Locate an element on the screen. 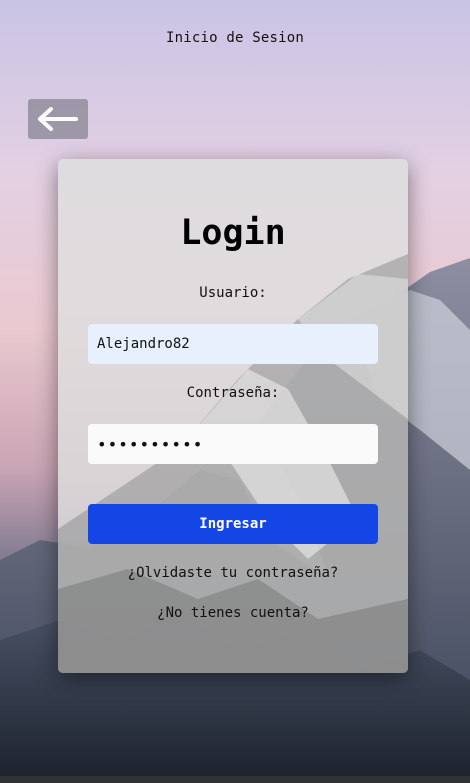  back-button is located at coordinates (58, 119).